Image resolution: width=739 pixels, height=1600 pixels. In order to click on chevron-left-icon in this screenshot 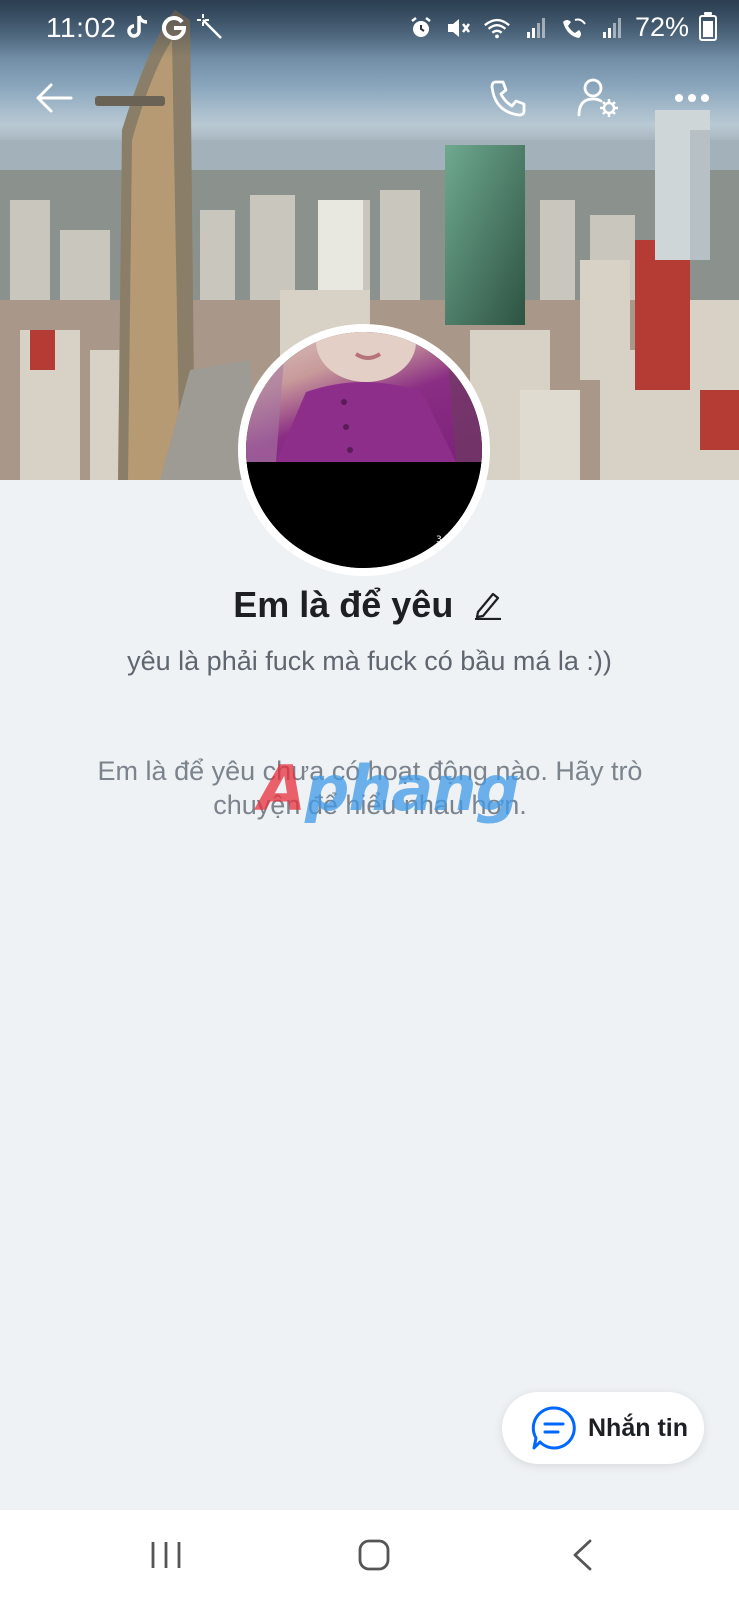, I will do `click(582, 1555)`.